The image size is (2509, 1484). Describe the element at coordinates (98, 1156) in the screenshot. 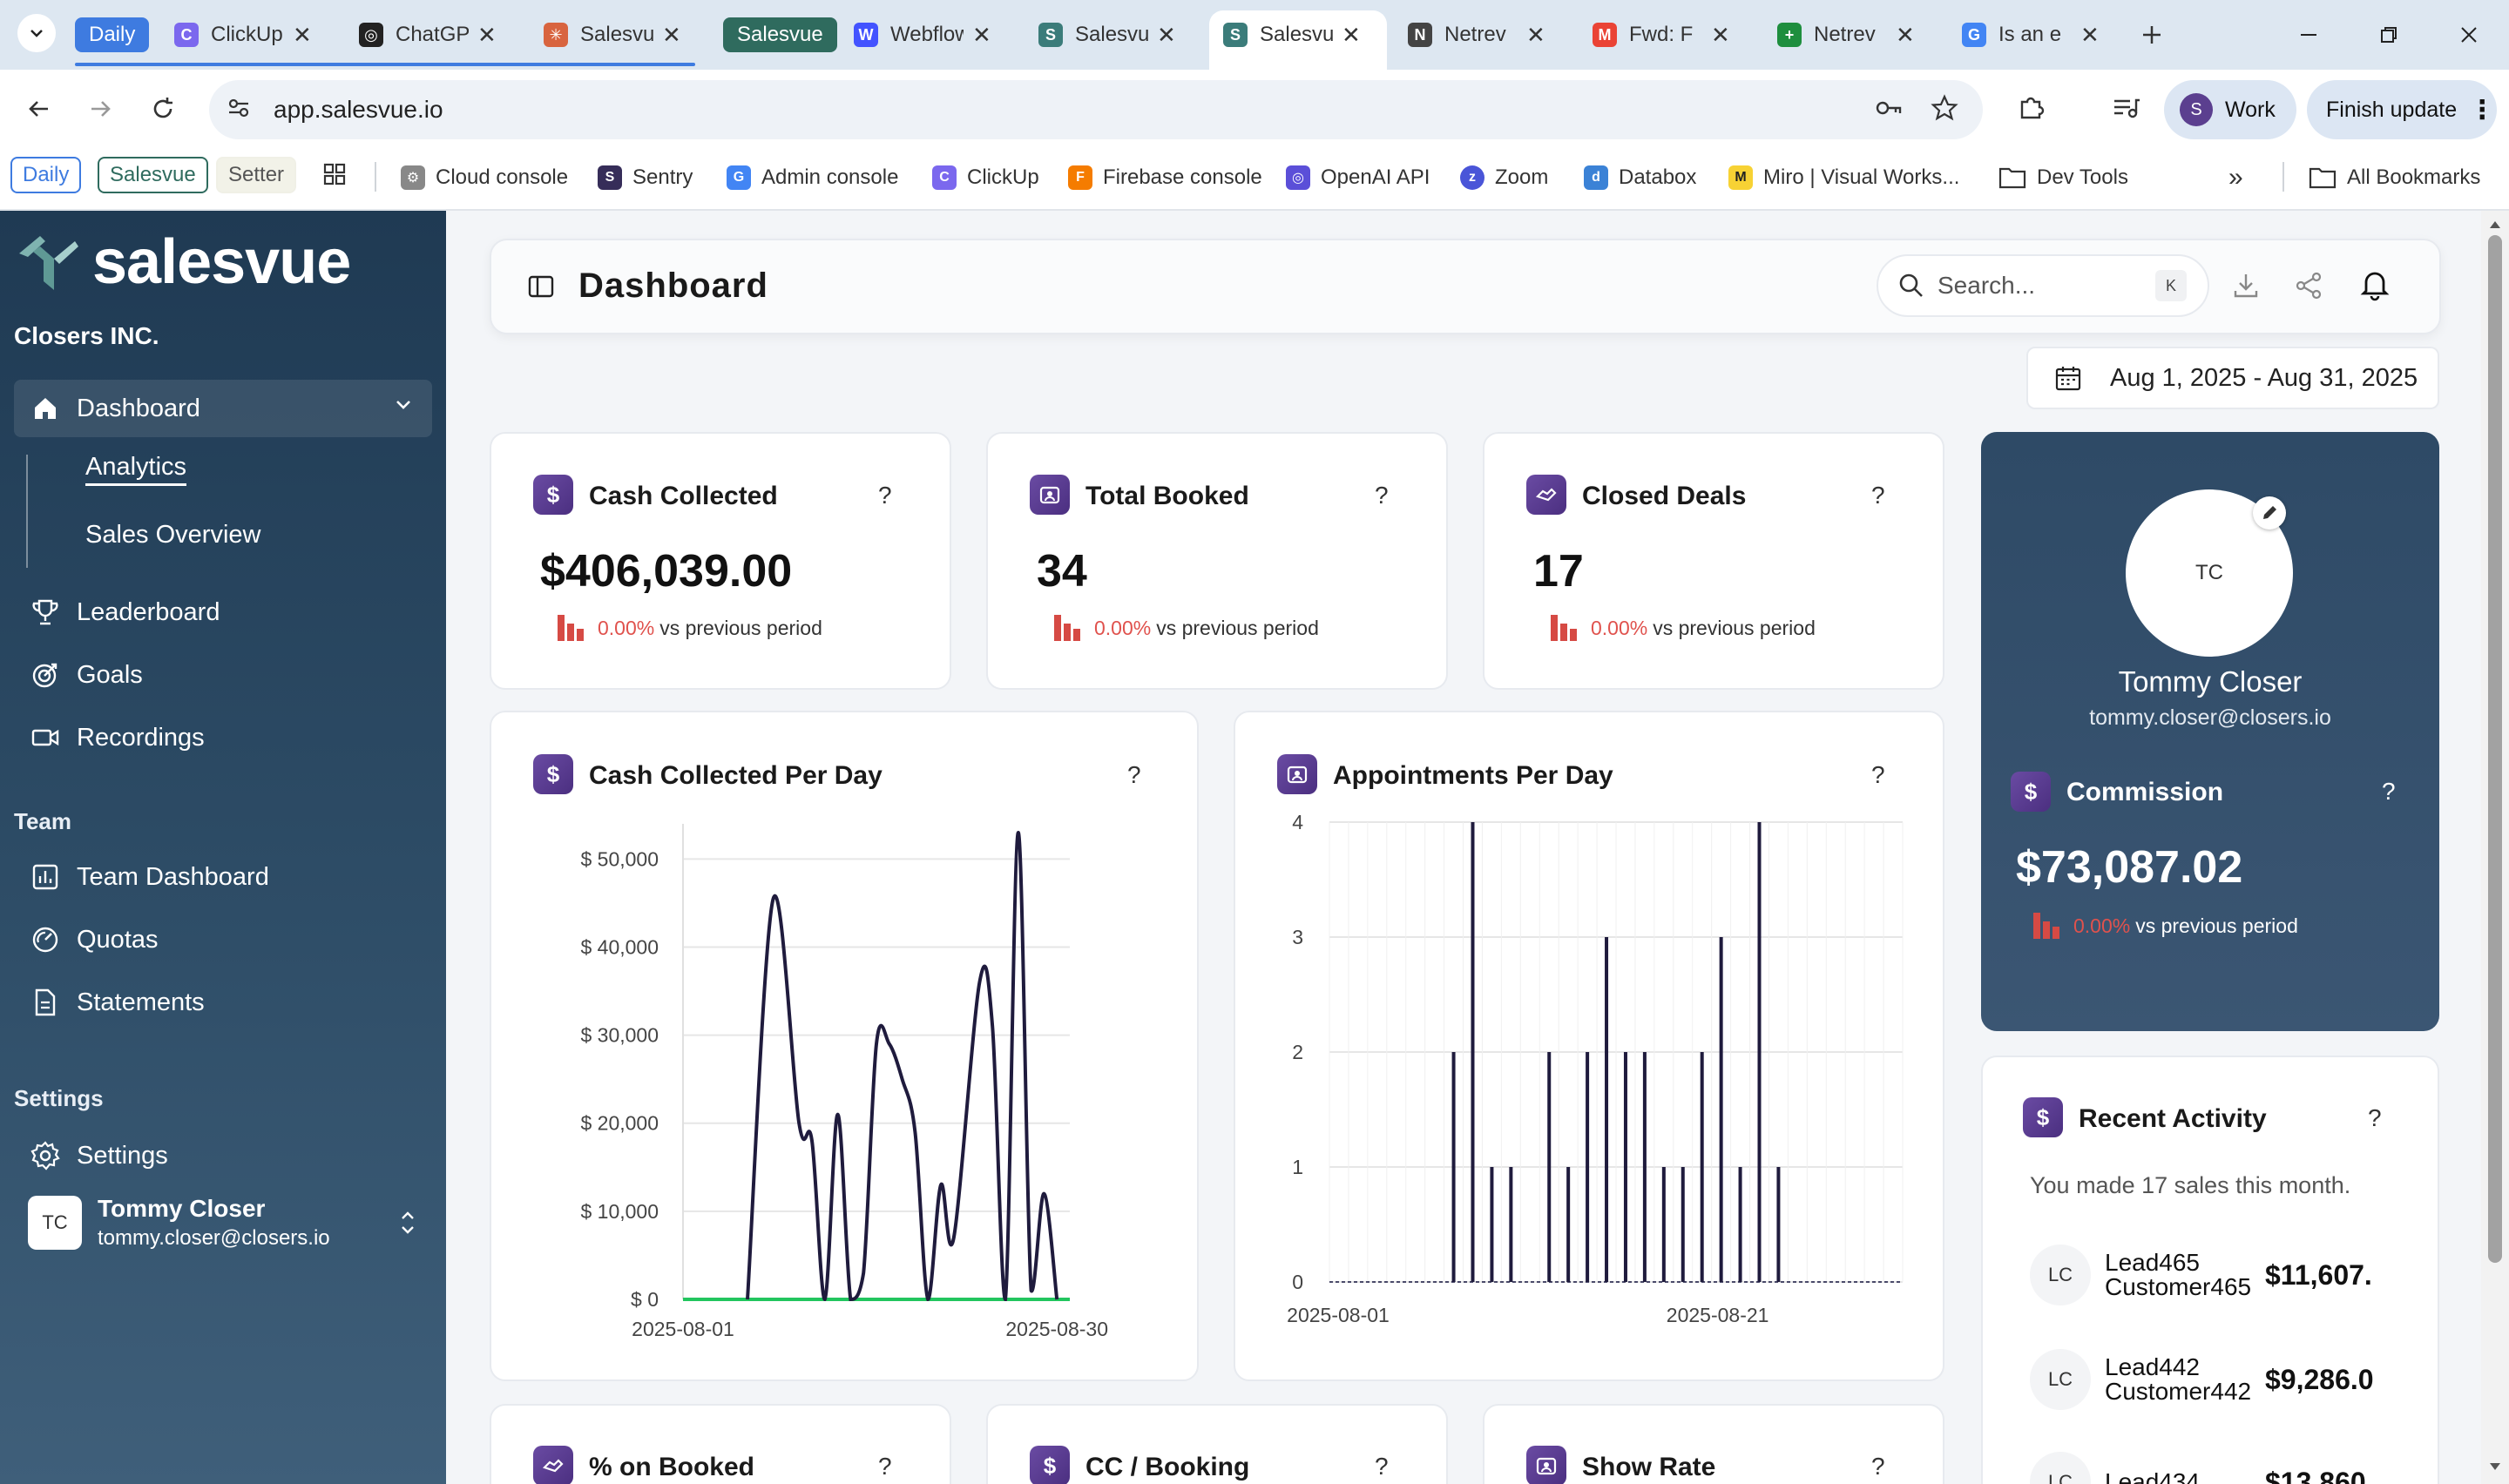

I see `sidebar-item-settings: Settings` at that location.